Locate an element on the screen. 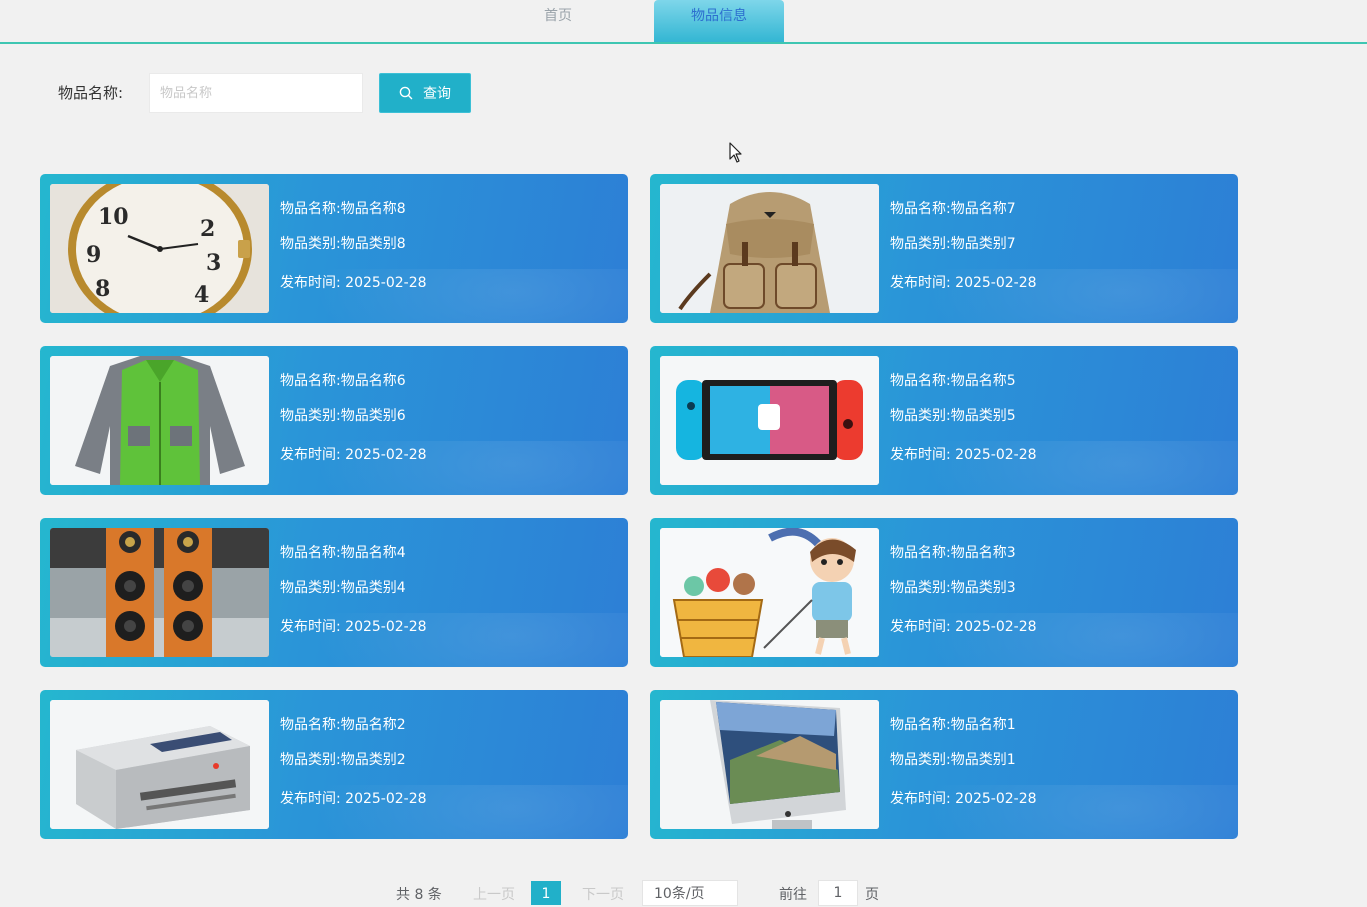  item-category: 物品类别:物品类别5 is located at coordinates (953, 416).